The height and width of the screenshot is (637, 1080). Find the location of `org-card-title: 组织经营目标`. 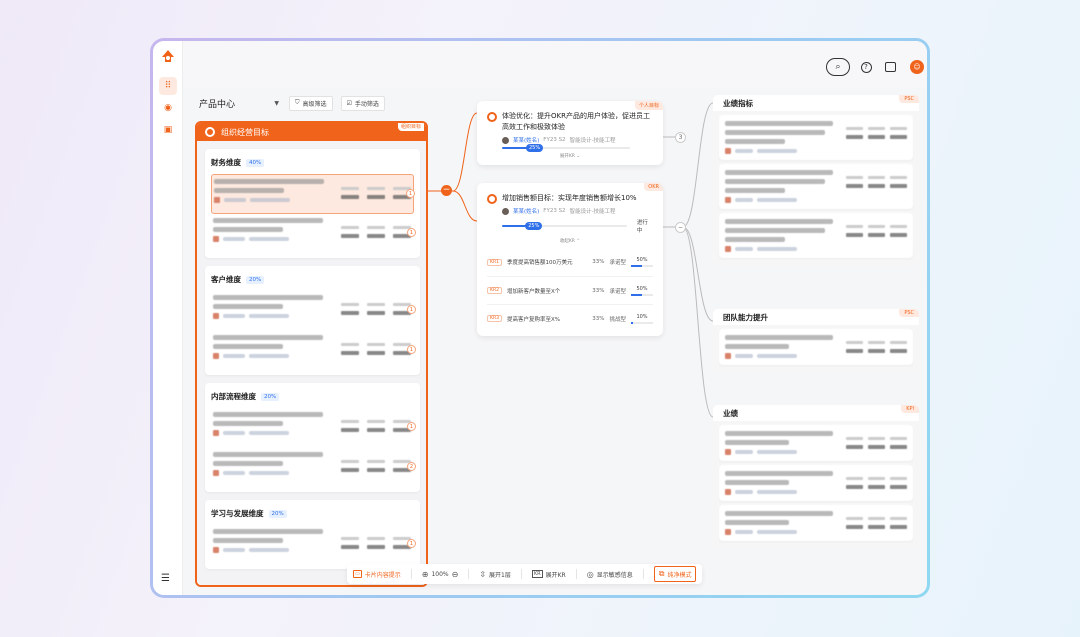

org-card-title: 组织经营目标 is located at coordinates (245, 132).